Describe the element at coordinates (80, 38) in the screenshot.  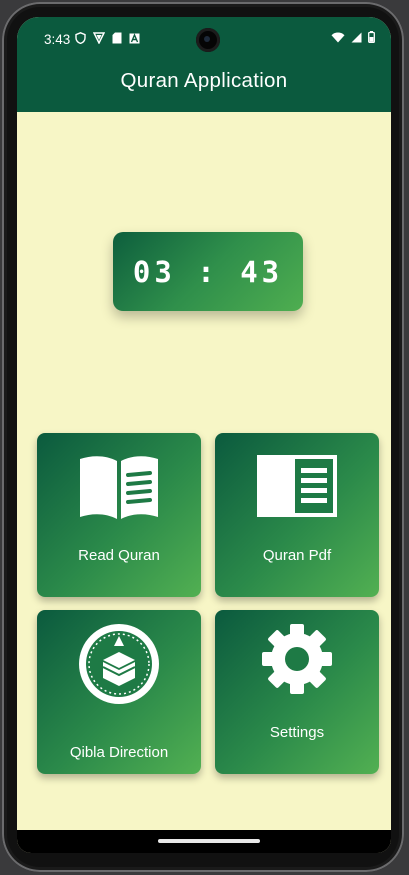
I see `shield-icon` at that location.